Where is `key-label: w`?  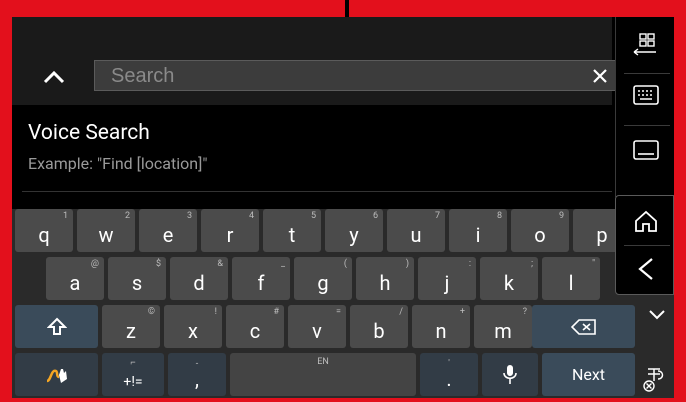
key-label: w is located at coordinates (106, 235).